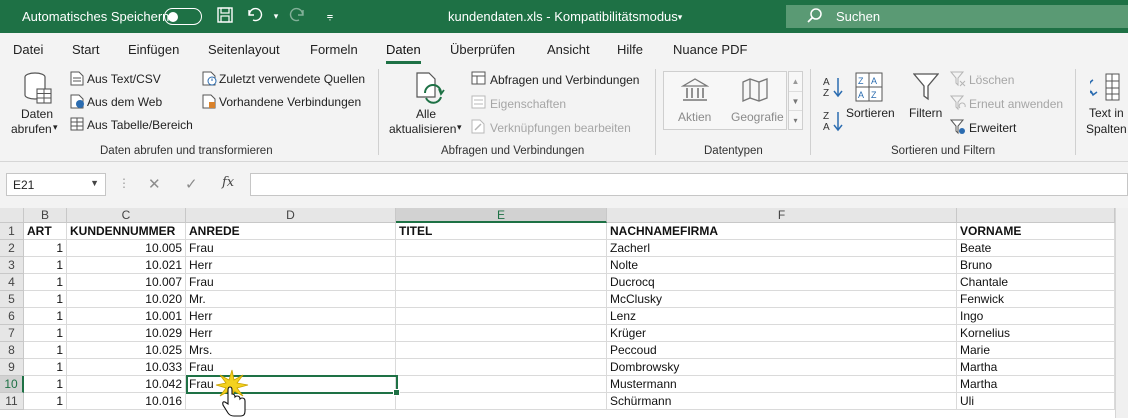 This screenshot has width=1128, height=418. I want to click on title-dropdown-icon: ▾, so click(680, 17).